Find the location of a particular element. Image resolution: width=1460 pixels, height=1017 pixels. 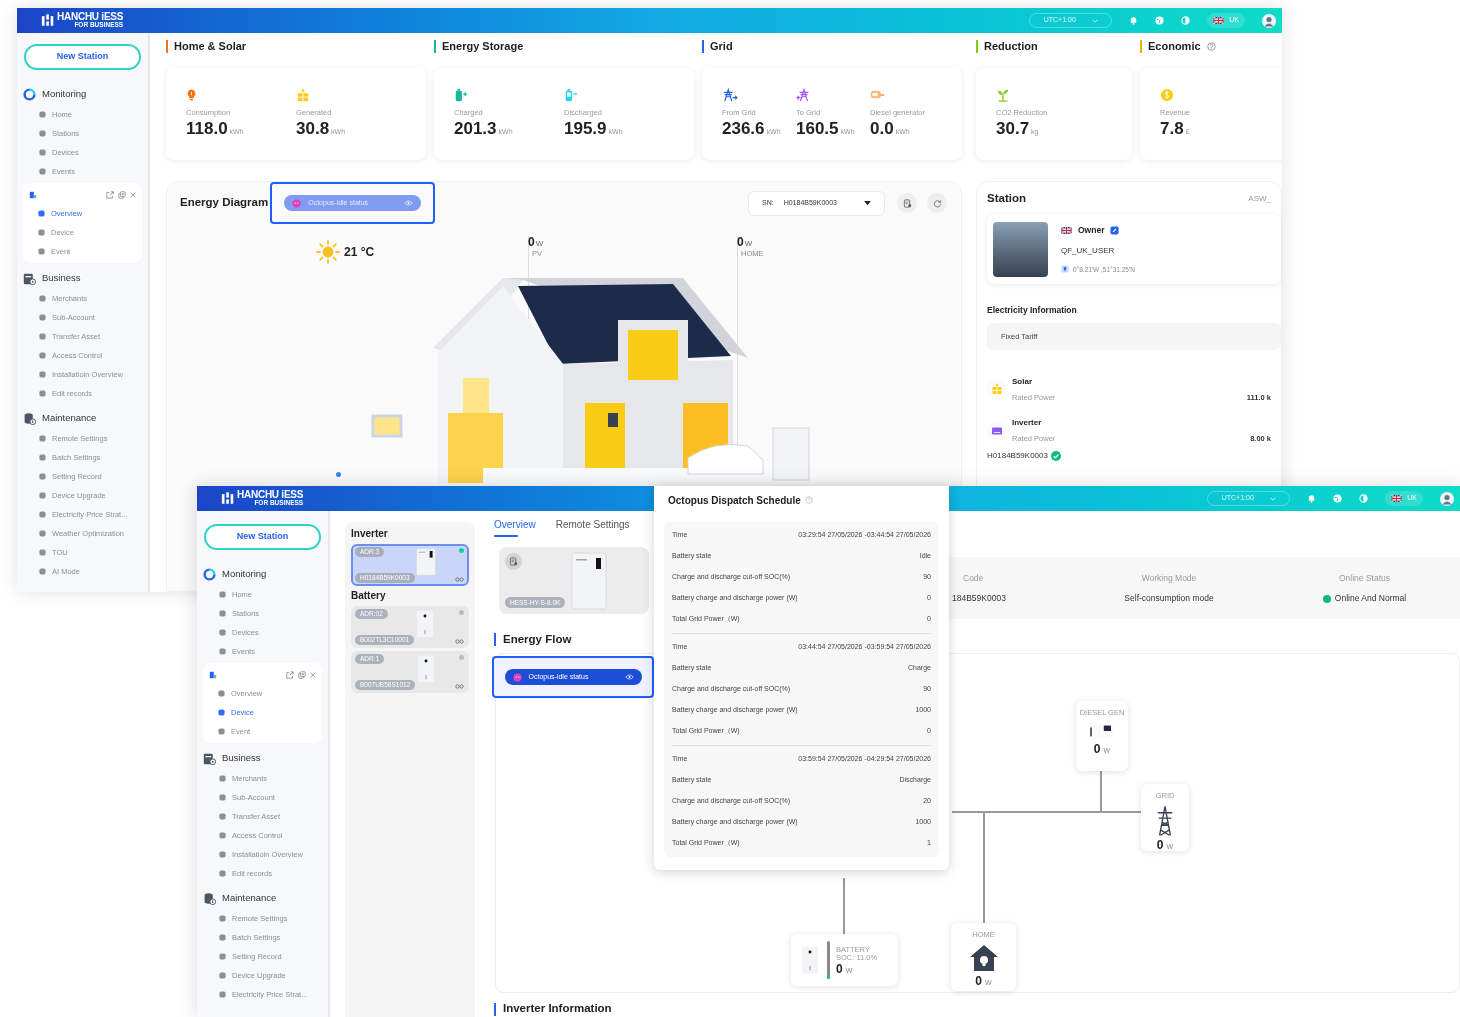

section-title: Inverter Information is located at coordinates (557, 1009).